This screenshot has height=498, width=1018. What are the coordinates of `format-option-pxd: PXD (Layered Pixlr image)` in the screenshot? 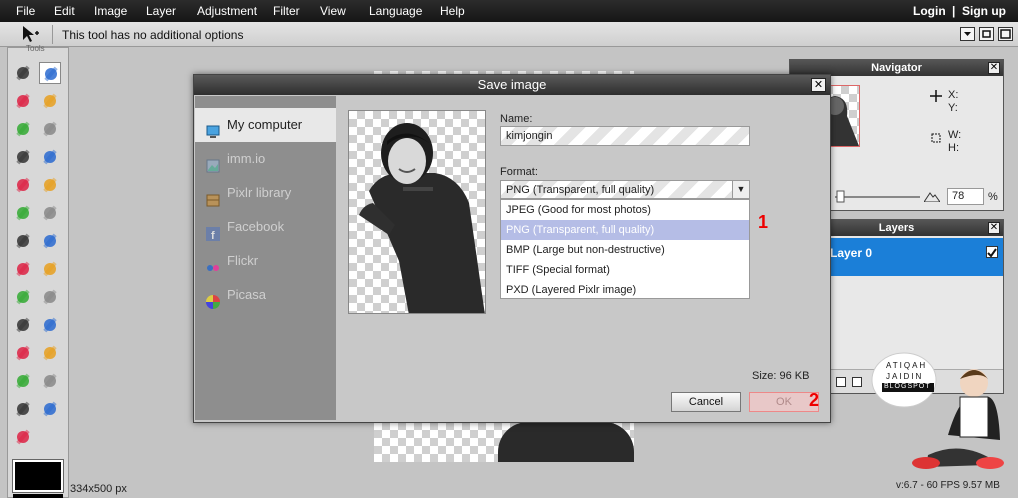 It's located at (625, 290).